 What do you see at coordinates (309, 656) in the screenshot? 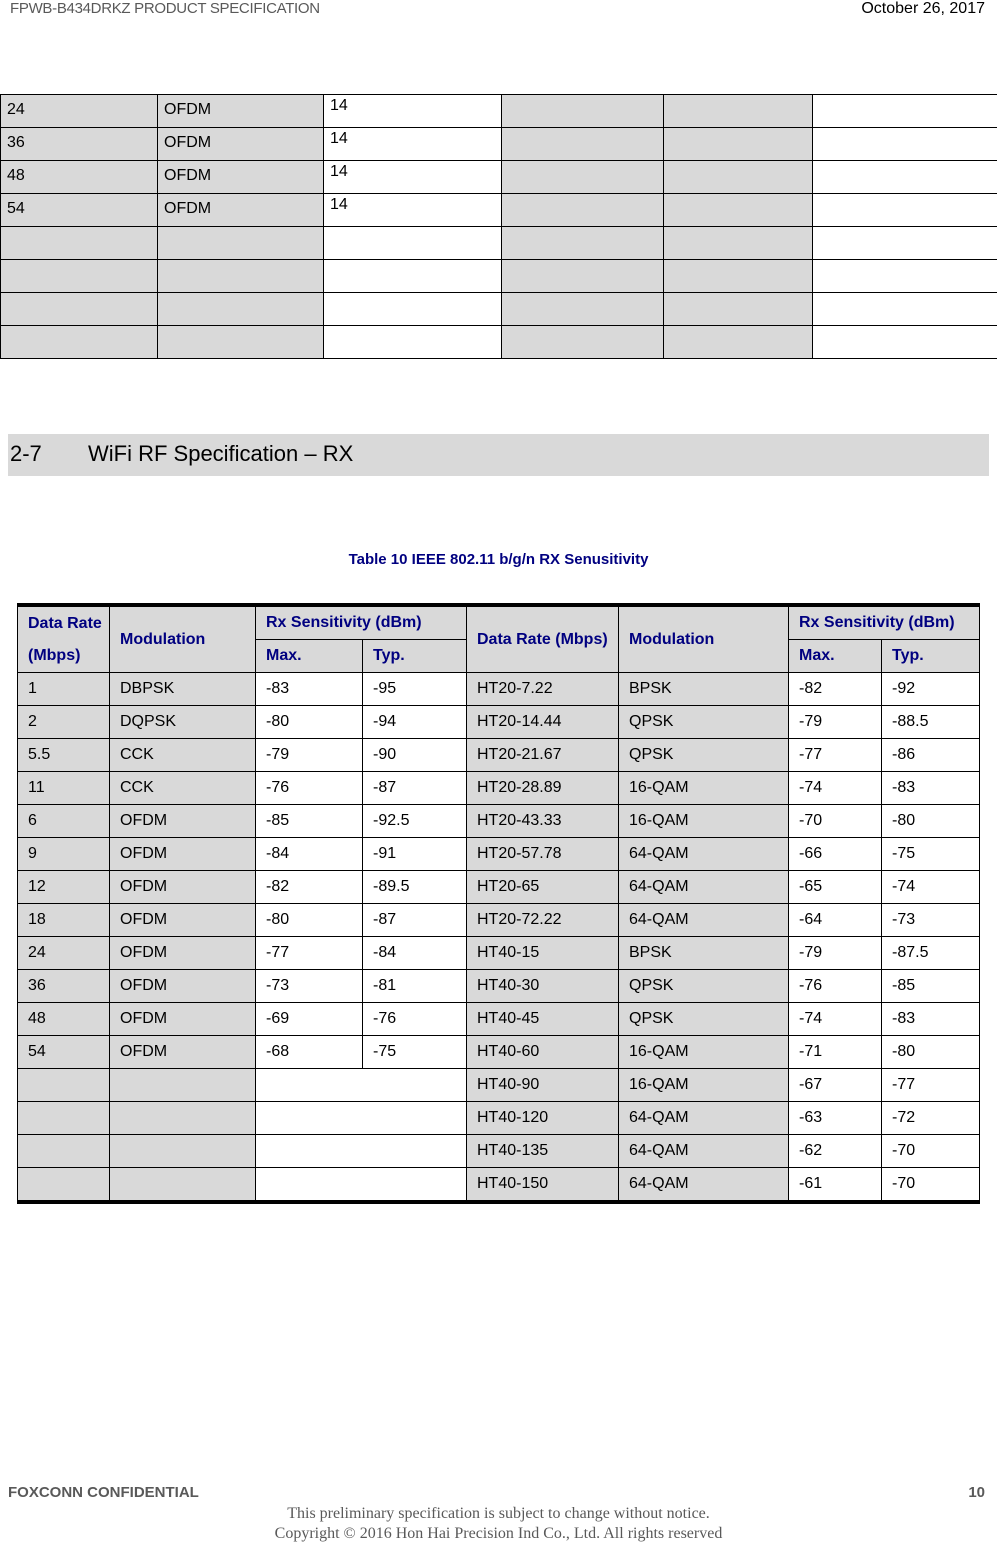
I see `header-max-left: Max.` at bounding box center [309, 656].